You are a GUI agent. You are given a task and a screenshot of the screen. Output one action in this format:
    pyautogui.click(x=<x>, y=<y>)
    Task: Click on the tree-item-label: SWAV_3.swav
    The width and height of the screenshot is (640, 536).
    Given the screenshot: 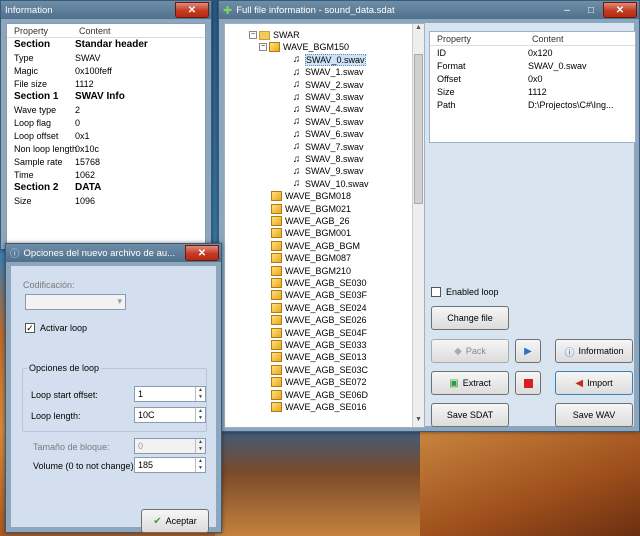 What is the action you would take?
    pyautogui.click(x=334, y=97)
    